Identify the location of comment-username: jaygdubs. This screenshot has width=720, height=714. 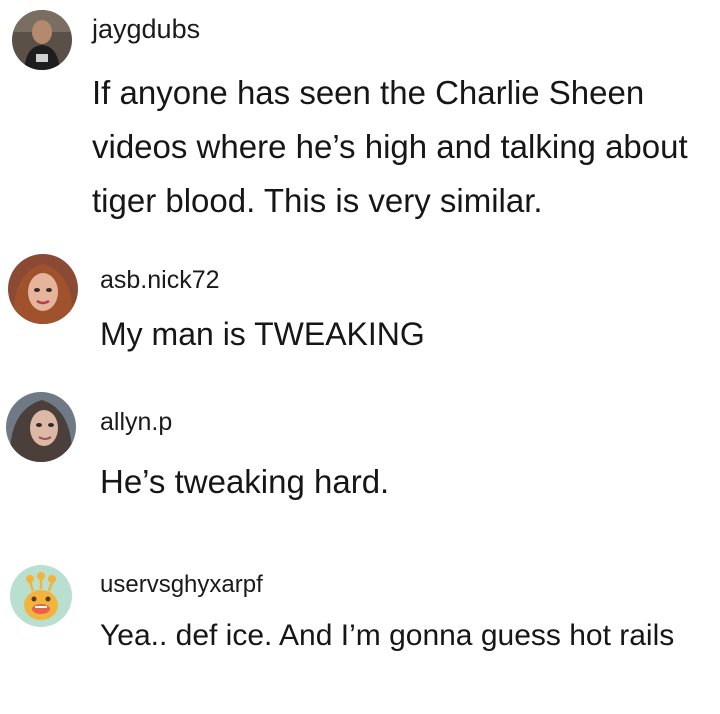
(146, 29).